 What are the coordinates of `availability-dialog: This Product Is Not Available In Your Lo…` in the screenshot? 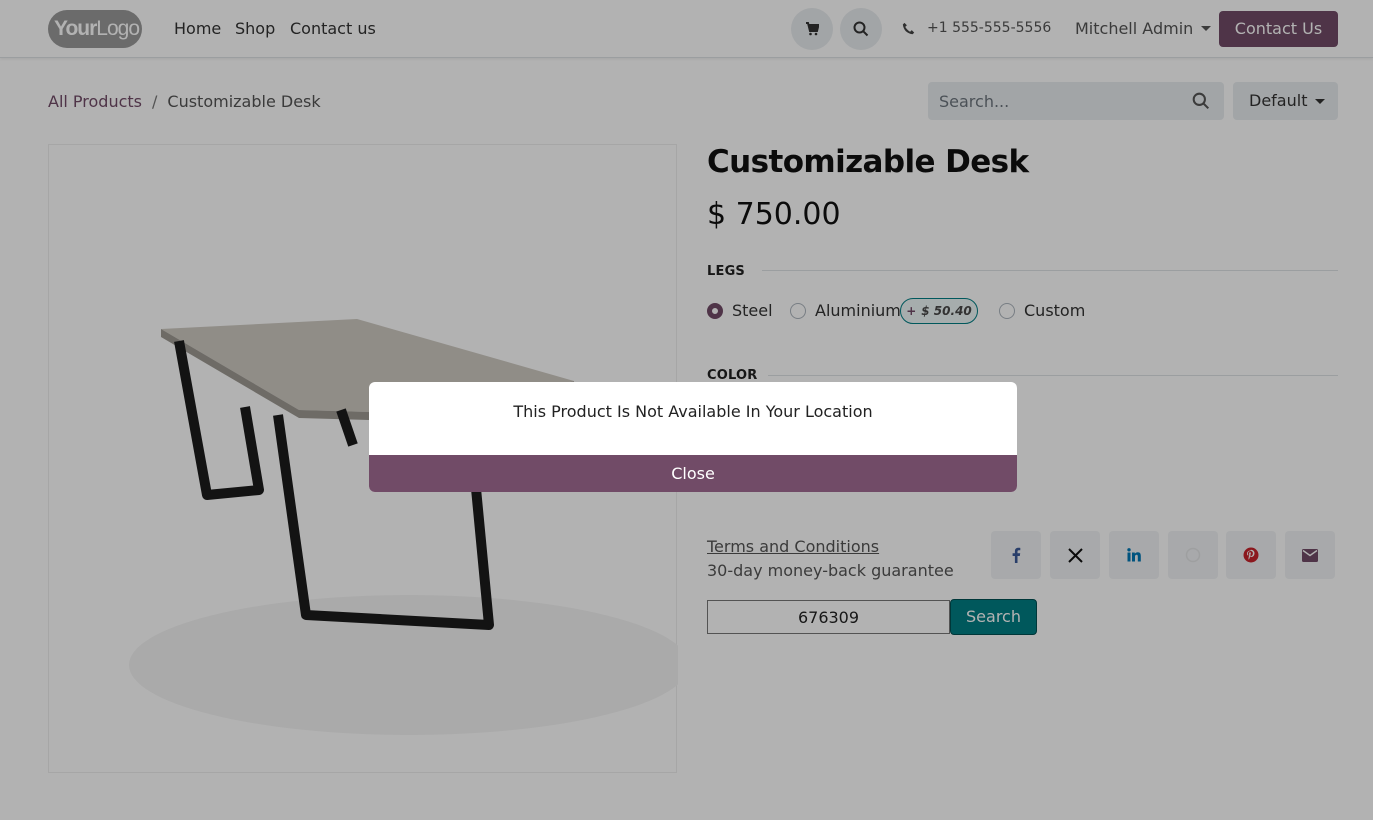 It's located at (693, 437).